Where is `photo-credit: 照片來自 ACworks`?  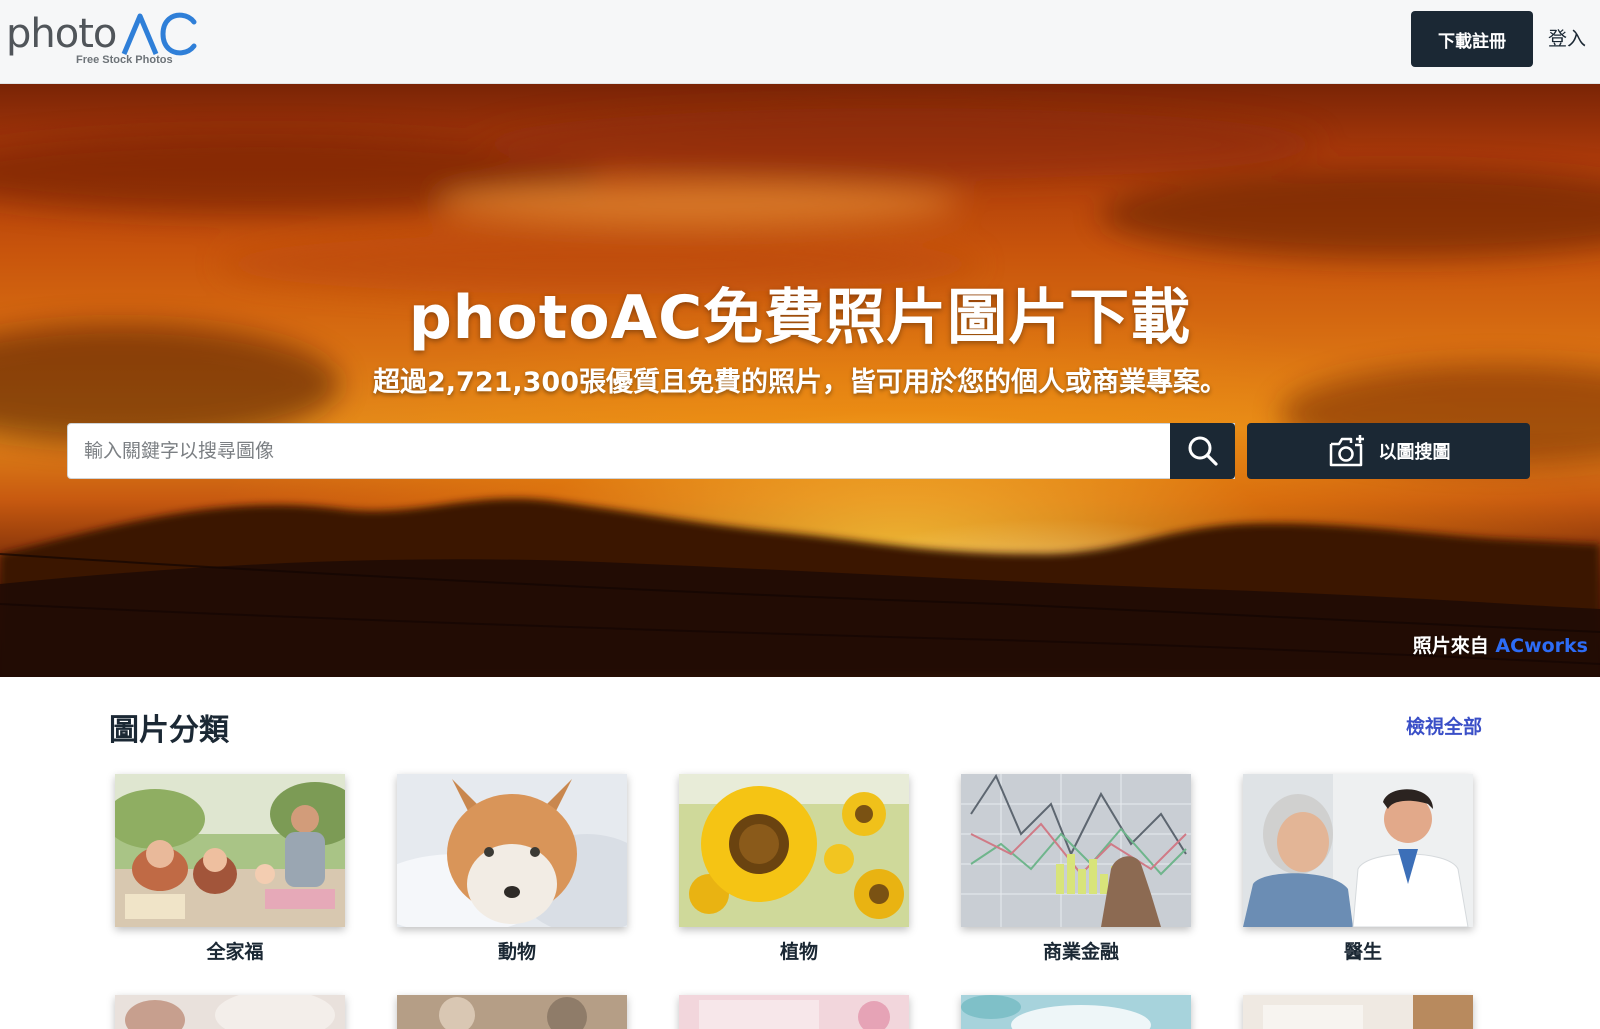 photo-credit: 照片來自 ACworks is located at coordinates (1500, 644).